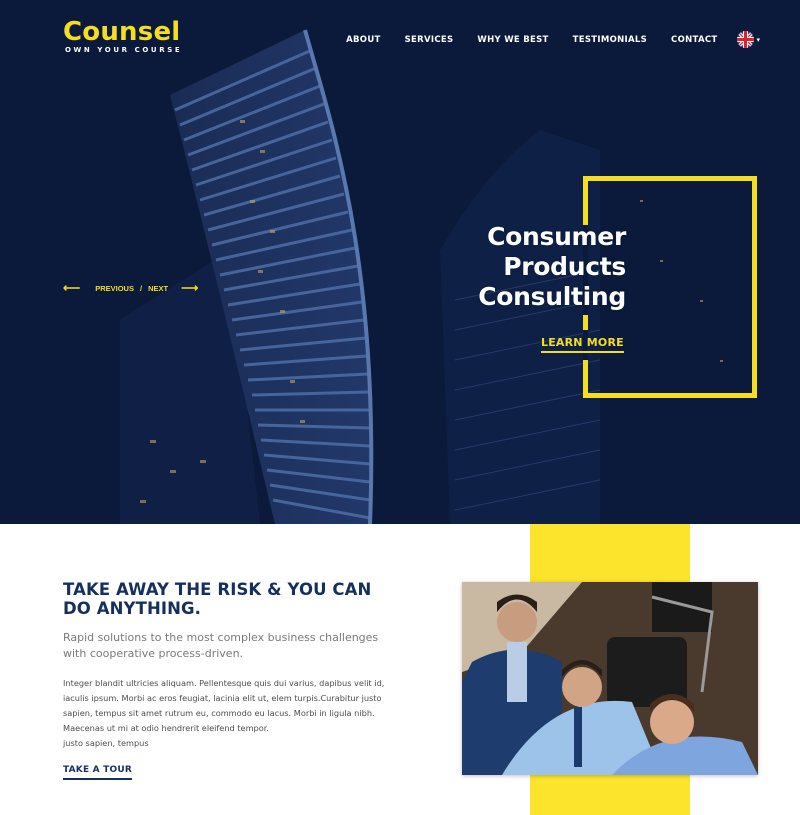 The width and height of the screenshot is (800, 815). What do you see at coordinates (122, 32) in the screenshot?
I see `brand-name: Counsel` at bounding box center [122, 32].